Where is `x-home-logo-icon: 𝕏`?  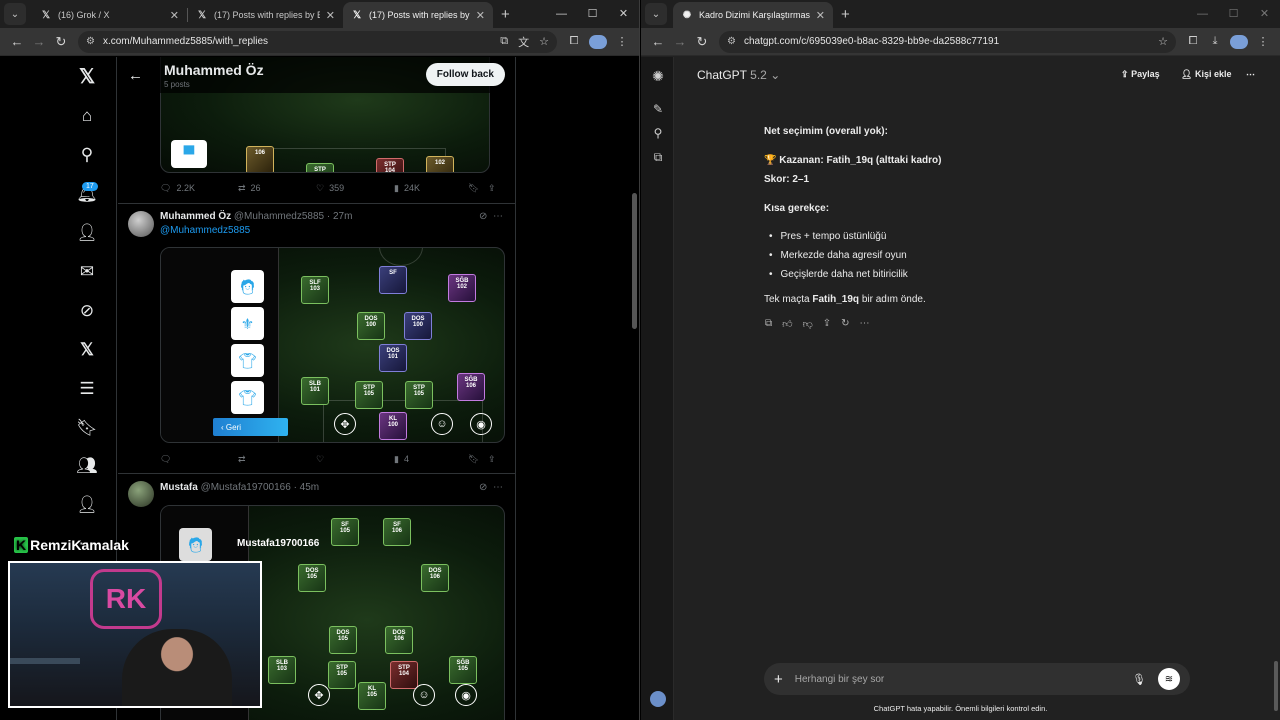 x-home-logo-icon: 𝕏 is located at coordinates (87, 76).